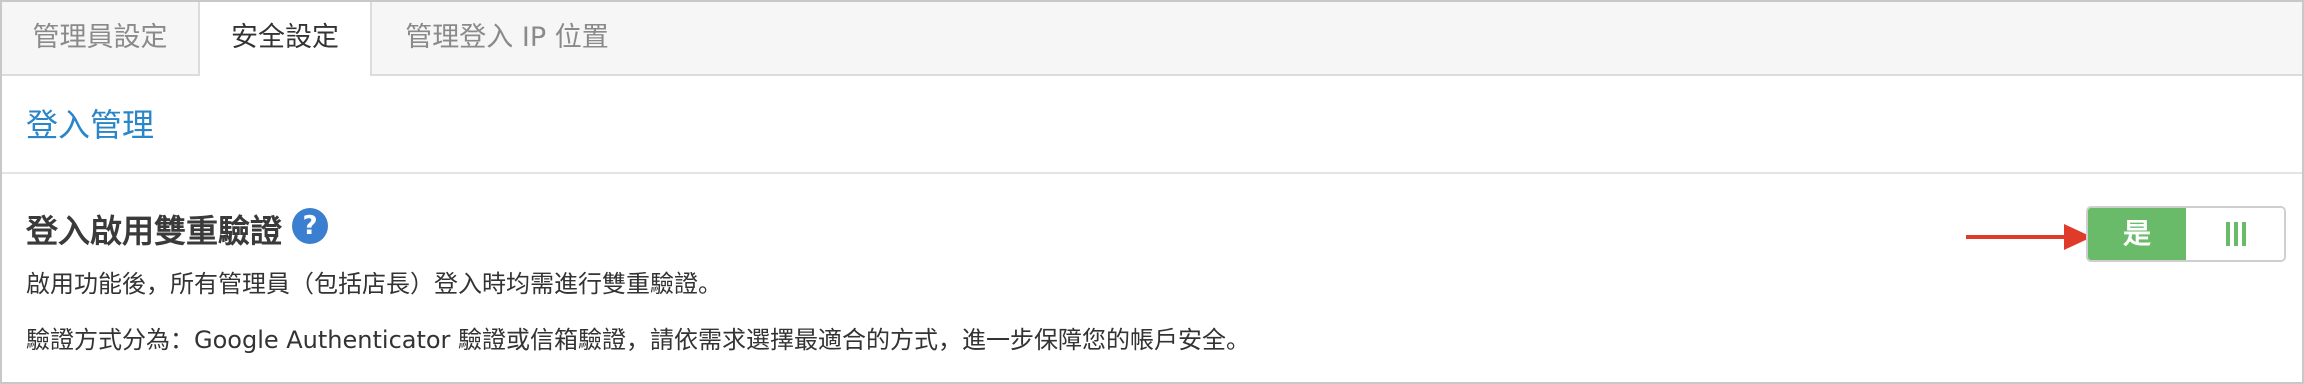  I want to click on setting-title-two-factor: 登入啟用雙重驗證, so click(154, 231).